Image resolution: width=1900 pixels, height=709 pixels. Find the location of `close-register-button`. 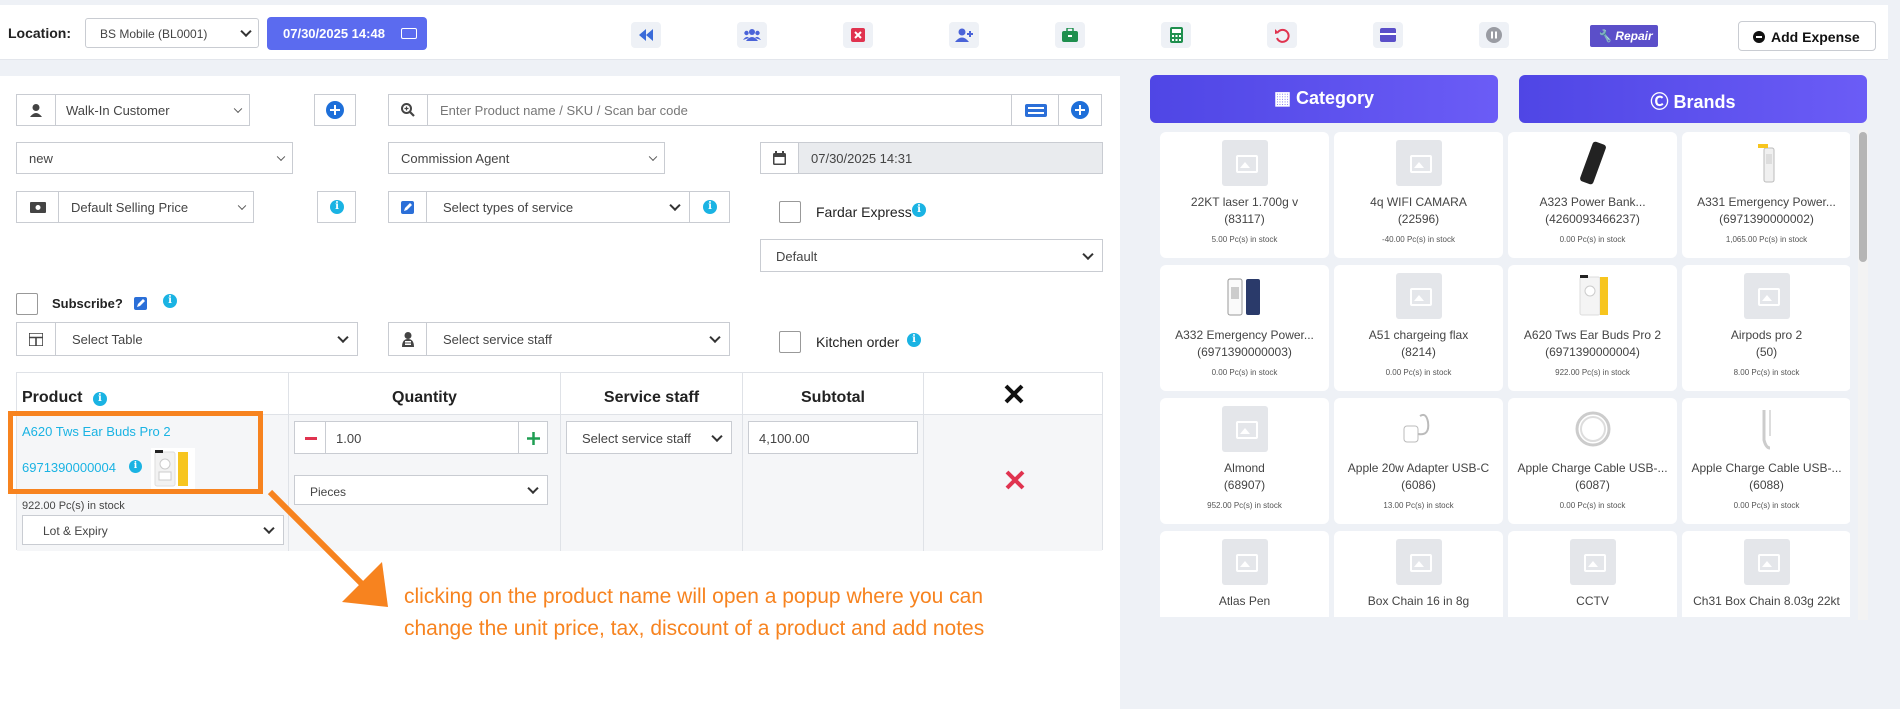

close-register-button is located at coordinates (858, 35).